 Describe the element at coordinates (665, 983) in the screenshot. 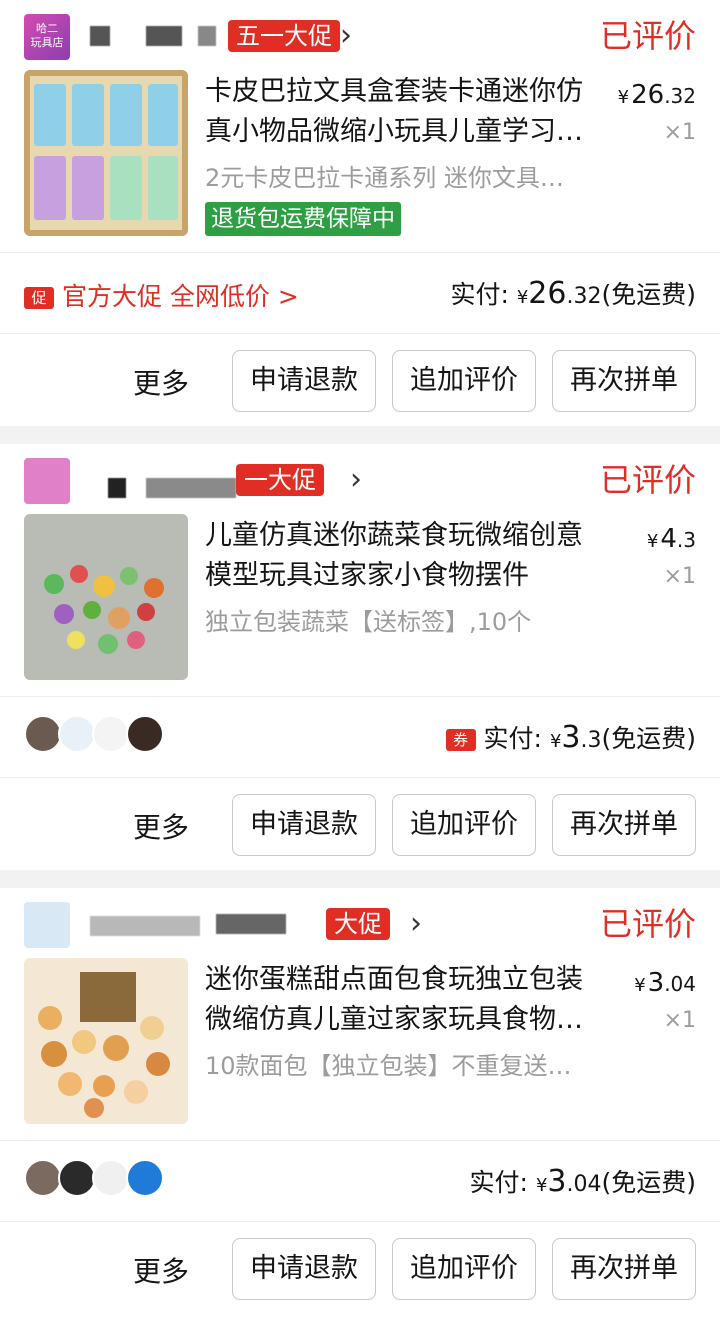

I see `product-price: ¥3.04` at that location.